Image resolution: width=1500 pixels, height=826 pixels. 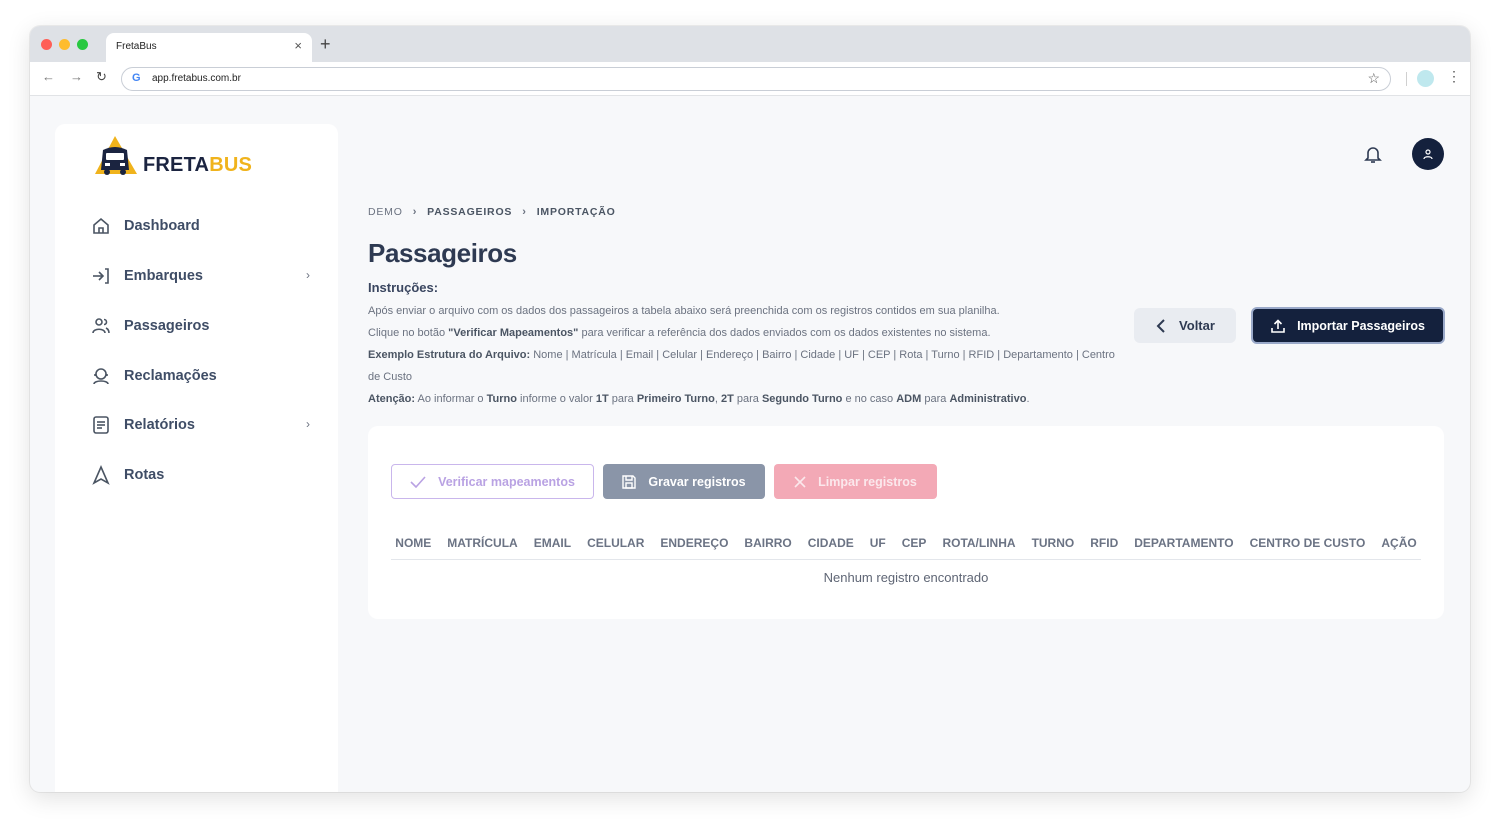 I want to click on column-header: TURNO, so click(x=1053, y=547).